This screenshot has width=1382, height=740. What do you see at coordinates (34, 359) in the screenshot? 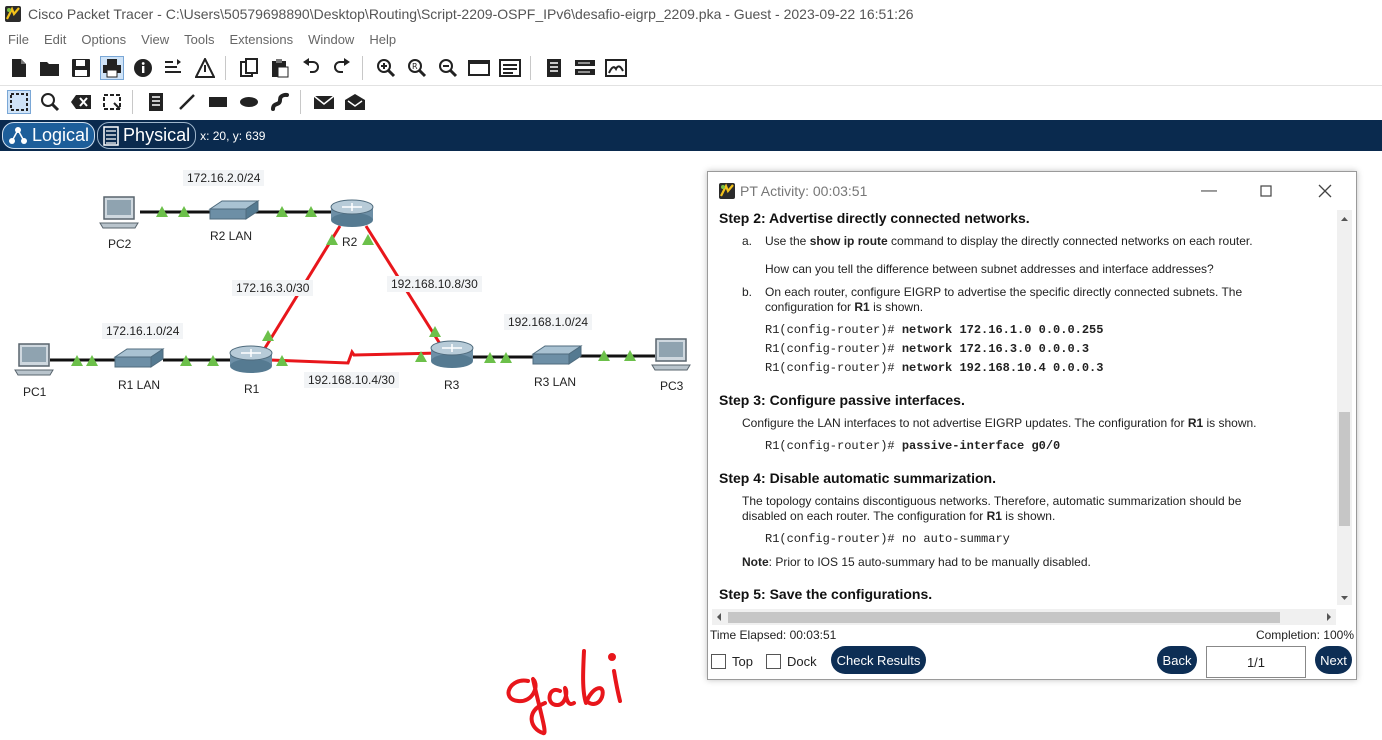
I see `pc1-computer-icon` at bounding box center [34, 359].